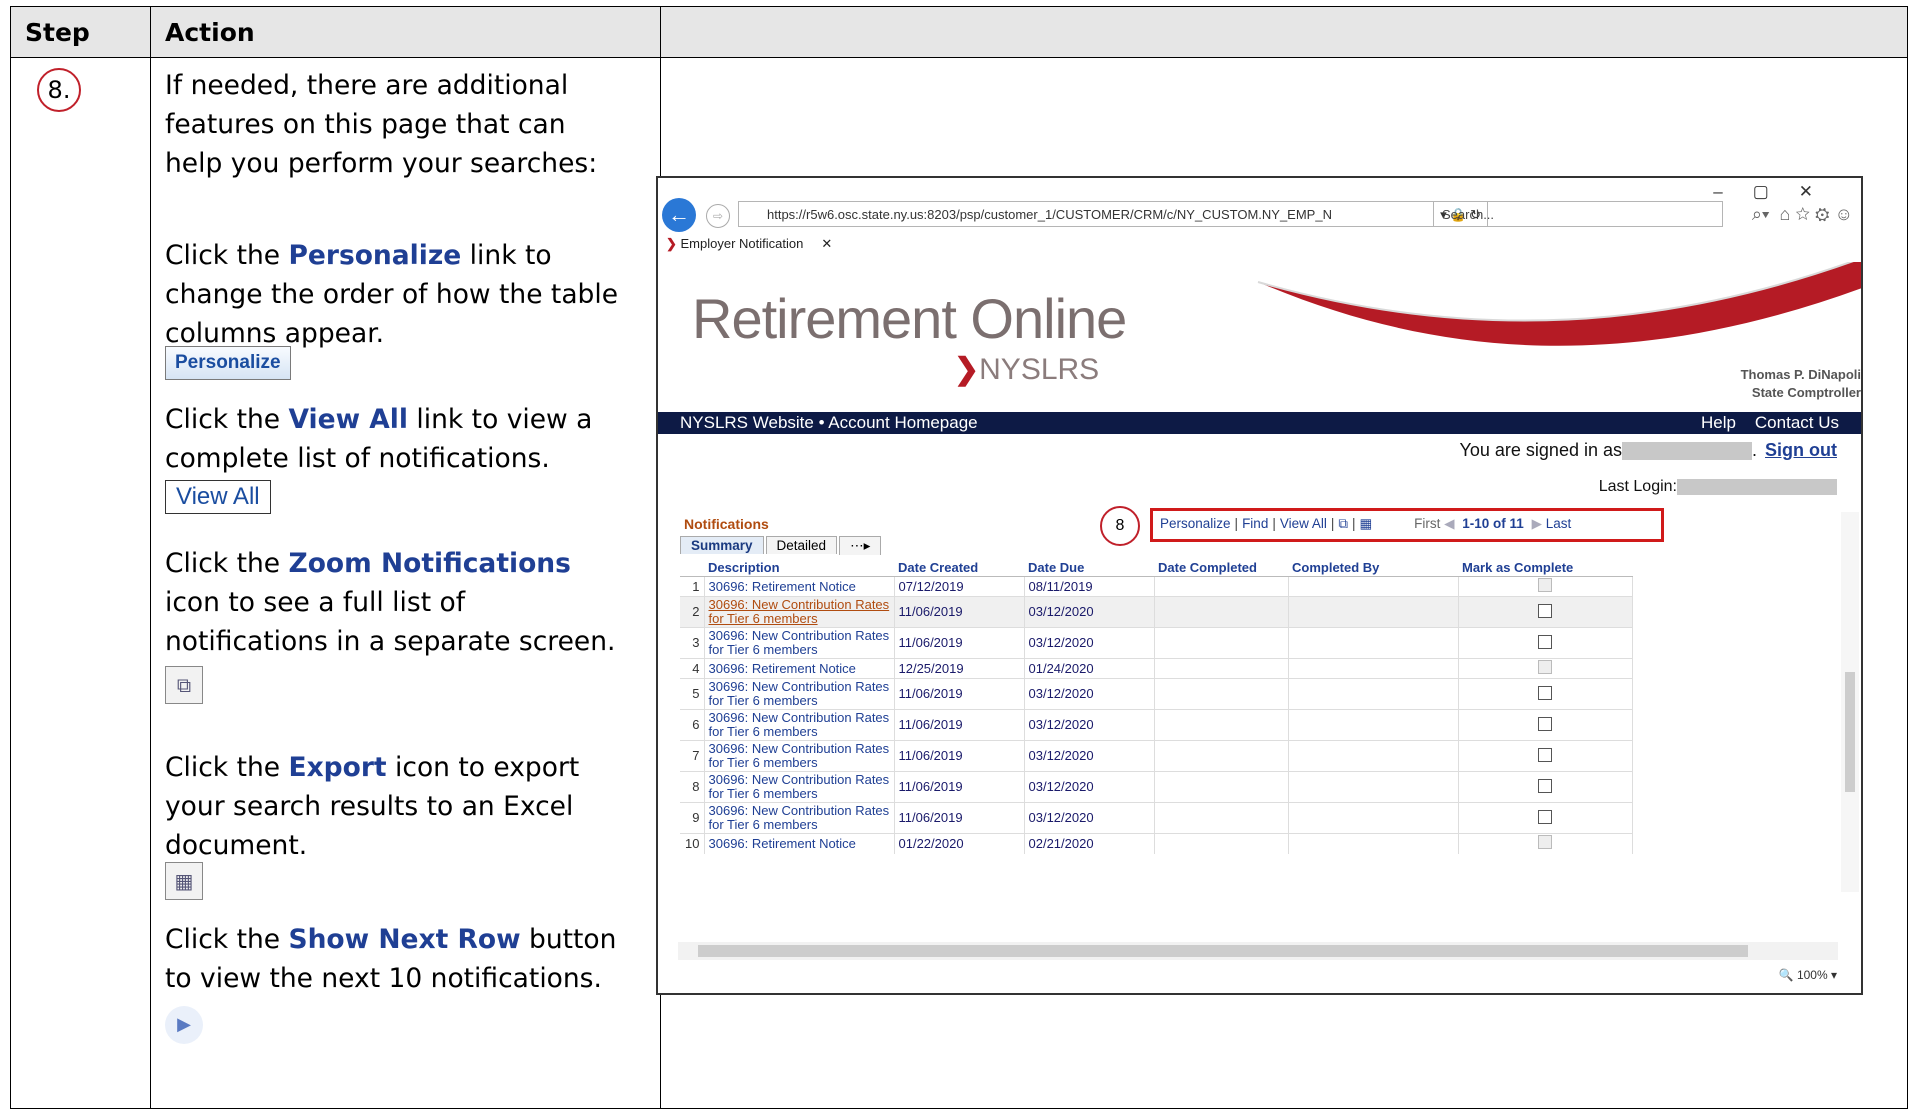 Image resolution: width=1911 pixels, height=1112 pixels. What do you see at coordinates (860, 545) in the screenshot?
I see `show-all-columns-icon: ⋯▸` at bounding box center [860, 545].